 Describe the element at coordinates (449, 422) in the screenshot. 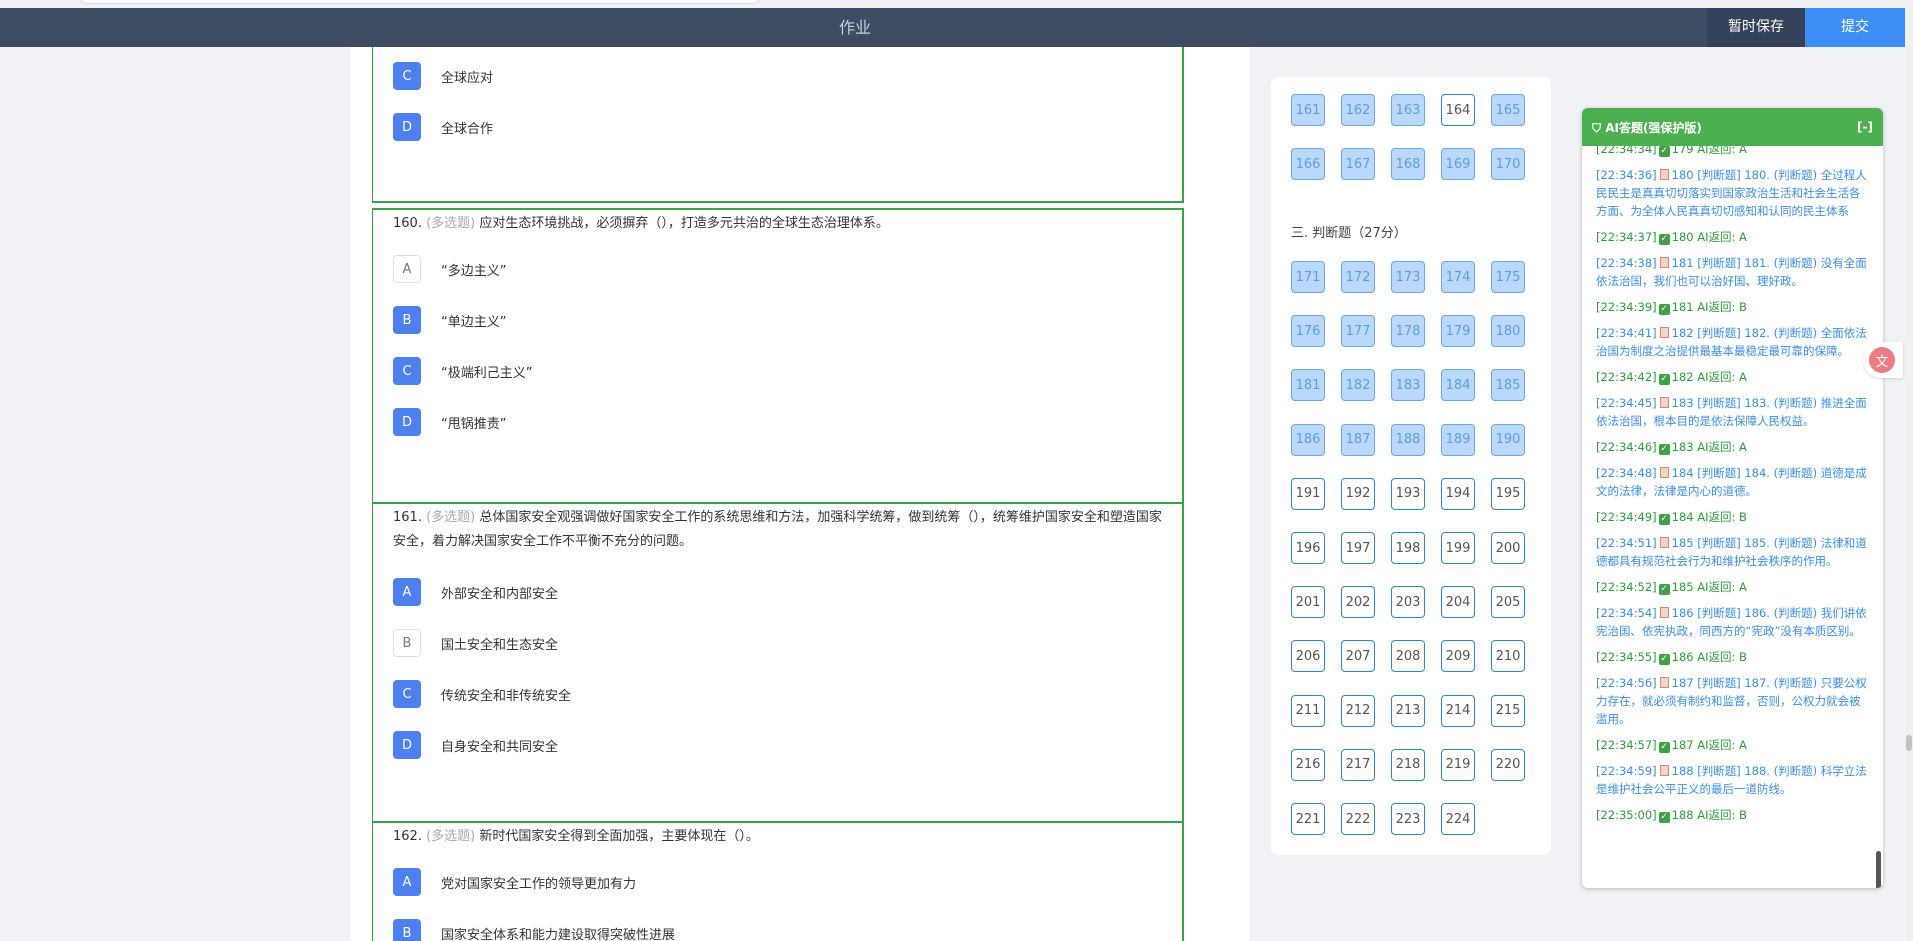

I see `option-d: D “甩锅推责”` at that location.